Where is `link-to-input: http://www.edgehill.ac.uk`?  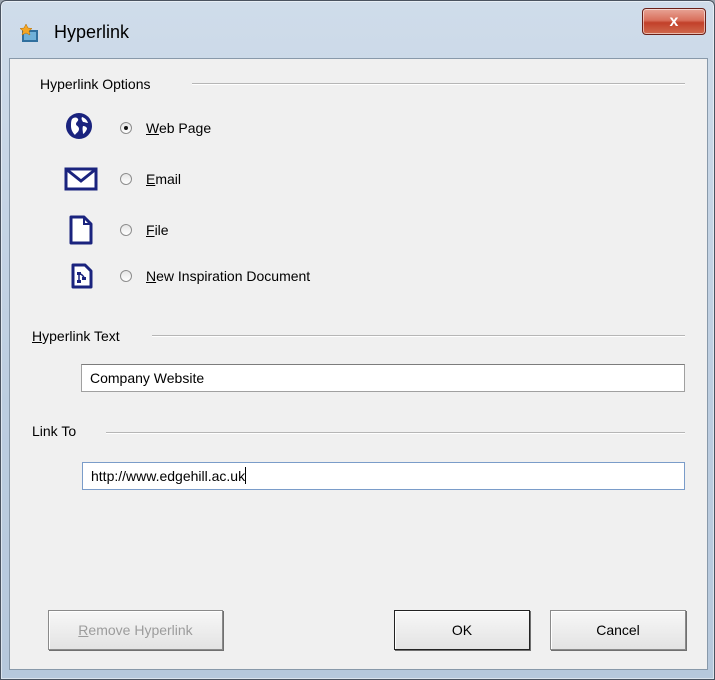
link-to-input: http://www.edgehill.ac.uk is located at coordinates (383, 476).